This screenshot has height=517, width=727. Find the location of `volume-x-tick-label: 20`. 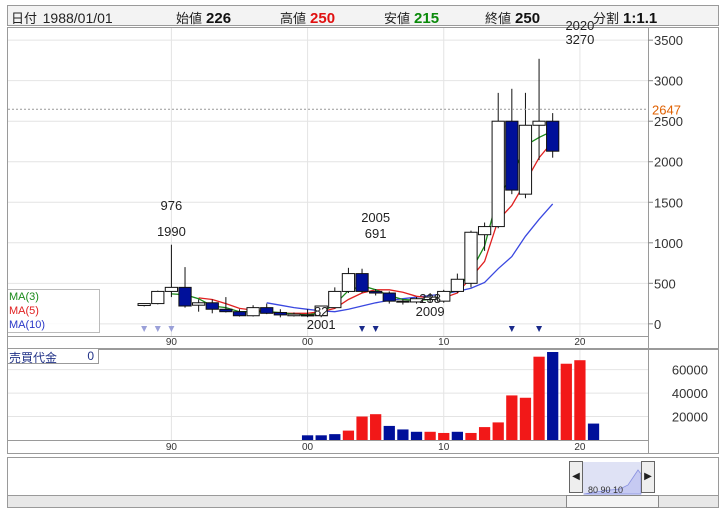

volume-x-tick-label: 20 is located at coordinates (580, 447).